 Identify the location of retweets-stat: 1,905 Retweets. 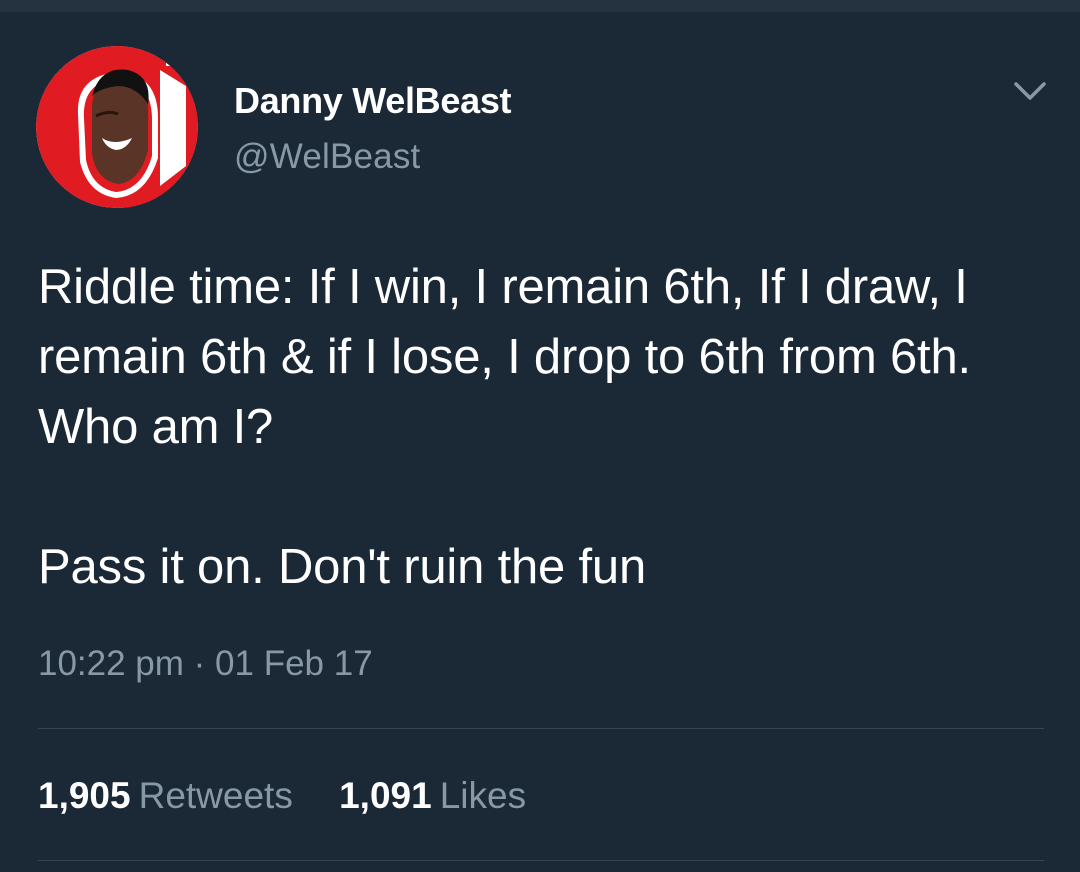
(165, 796).